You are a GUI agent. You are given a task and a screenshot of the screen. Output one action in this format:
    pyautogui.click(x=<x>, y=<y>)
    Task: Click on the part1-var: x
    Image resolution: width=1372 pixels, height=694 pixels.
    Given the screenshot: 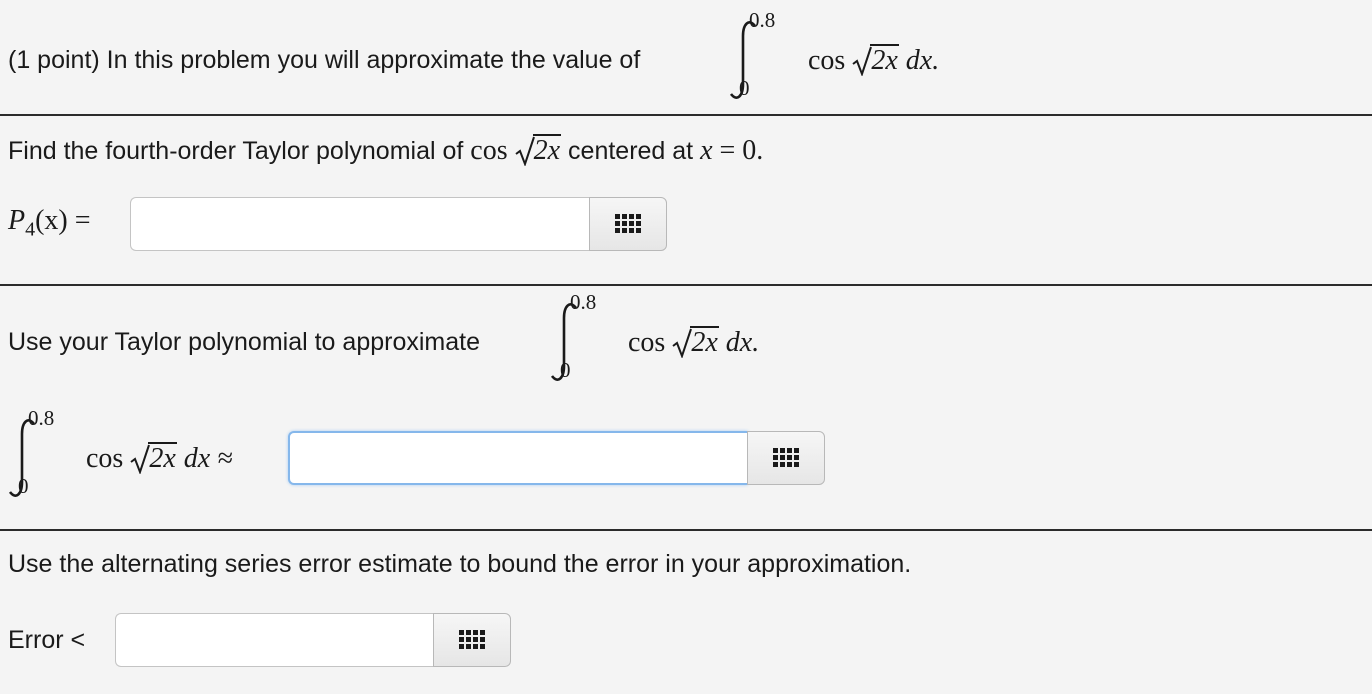 What is the action you would take?
    pyautogui.click(x=706, y=150)
    